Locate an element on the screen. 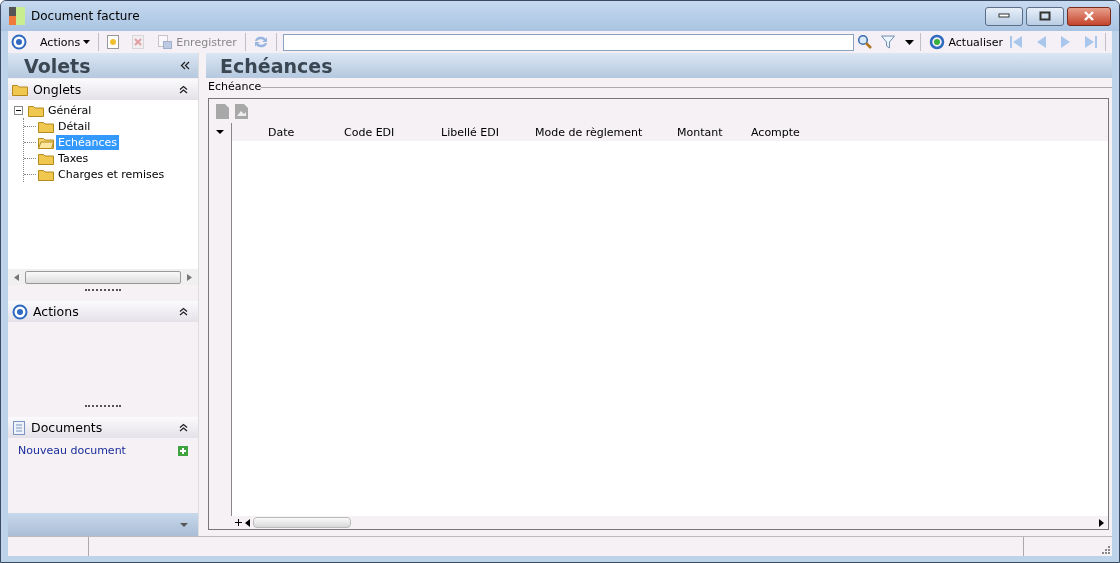  actions-menu: Actions is located at coordinates (65, 42).